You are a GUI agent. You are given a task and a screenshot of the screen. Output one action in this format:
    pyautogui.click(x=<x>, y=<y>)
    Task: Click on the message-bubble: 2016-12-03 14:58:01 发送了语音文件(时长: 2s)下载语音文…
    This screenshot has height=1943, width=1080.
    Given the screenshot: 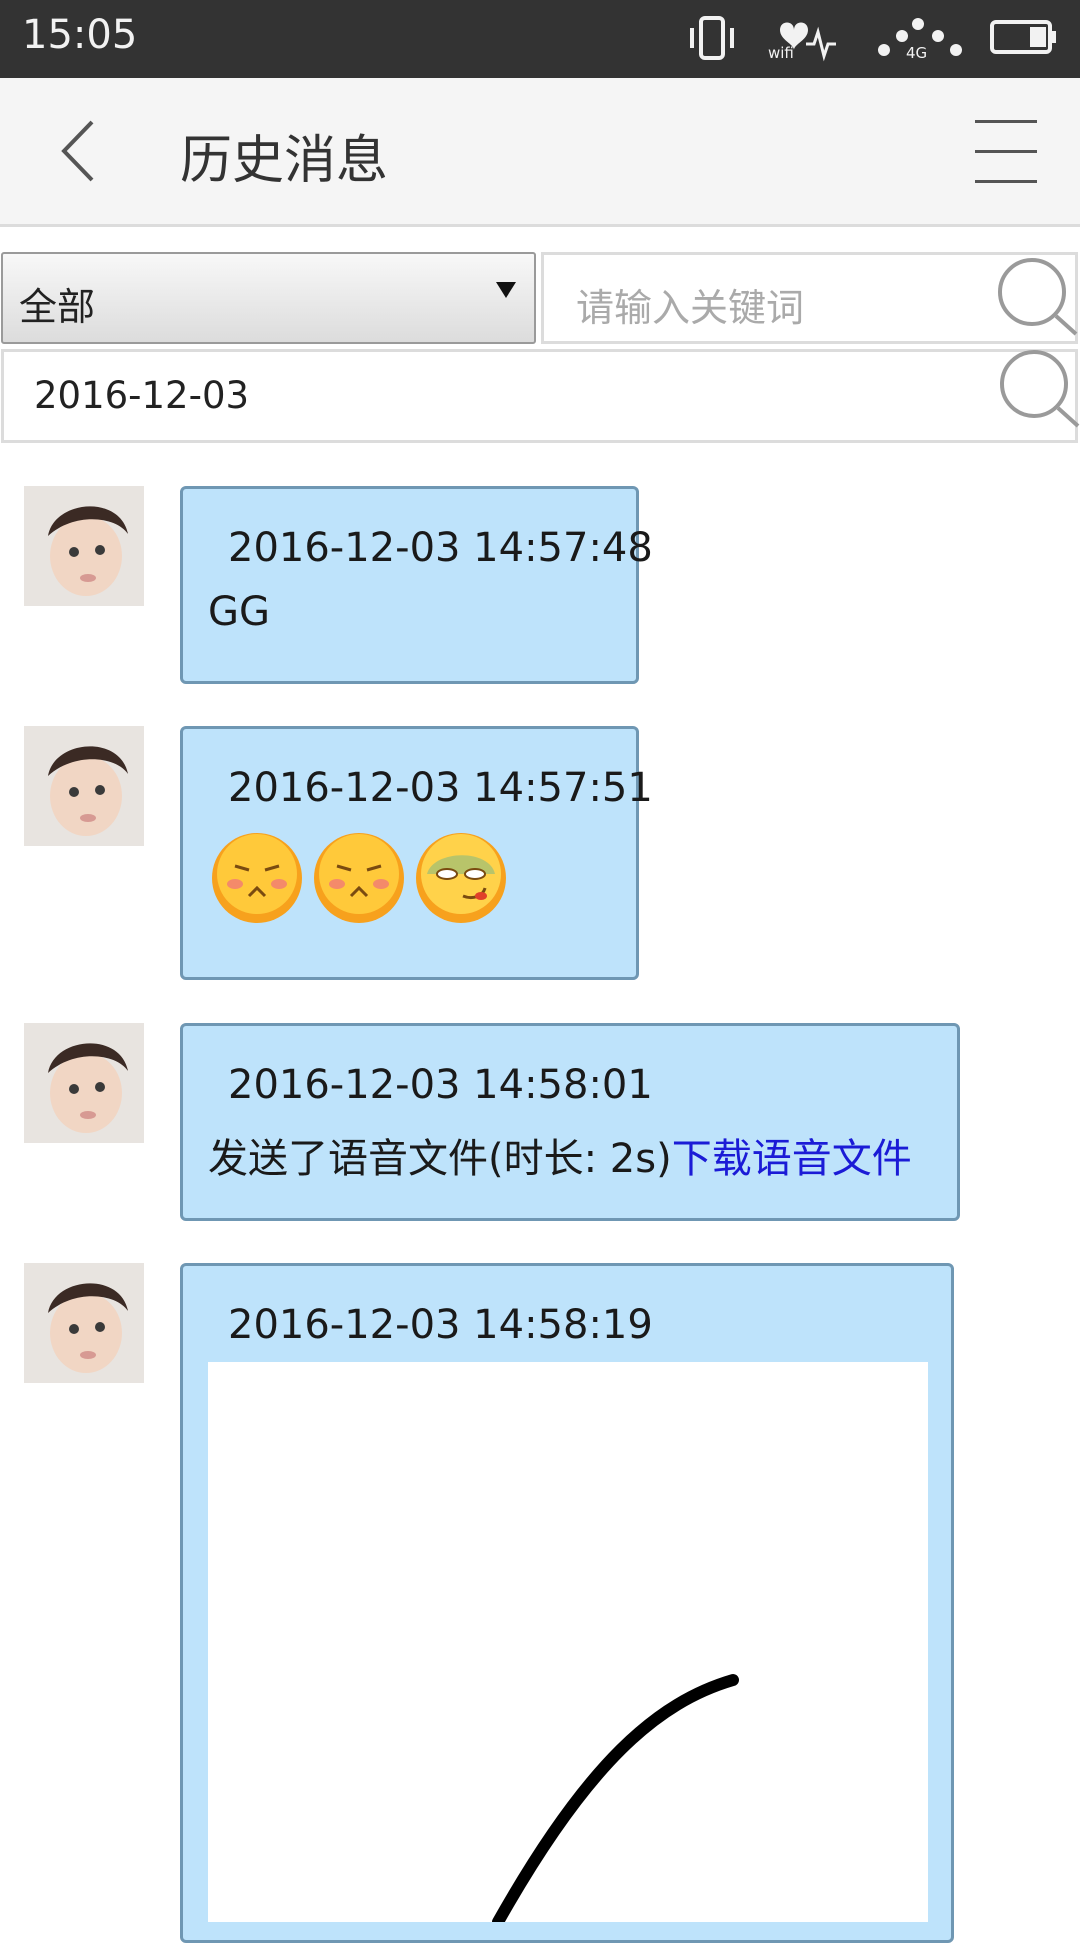 What is the action you would take?
    pyautogui.click(x=570, y=1122)
    